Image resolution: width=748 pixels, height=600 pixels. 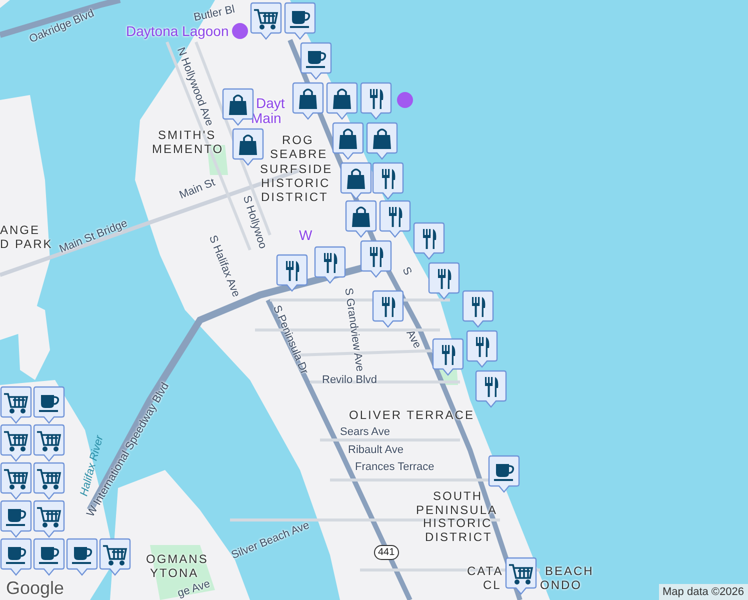 I want to click on neighborhood-label: MEMENTO, so click(x=188, y=149).